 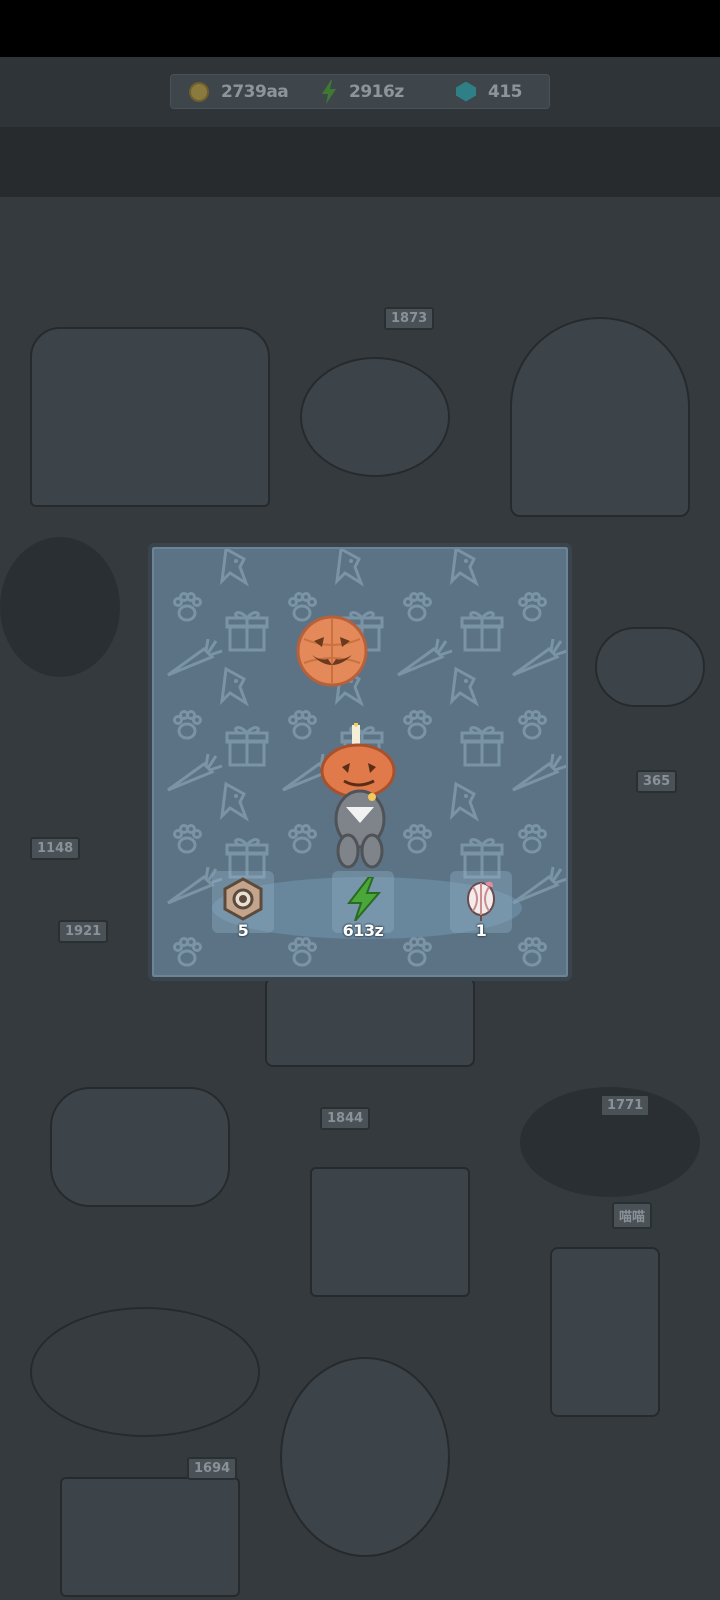 What do you see at coordinates (255, 91) in the screenshot?
I see `coin-amount: 2739aa` at bounding box center [255, 91].